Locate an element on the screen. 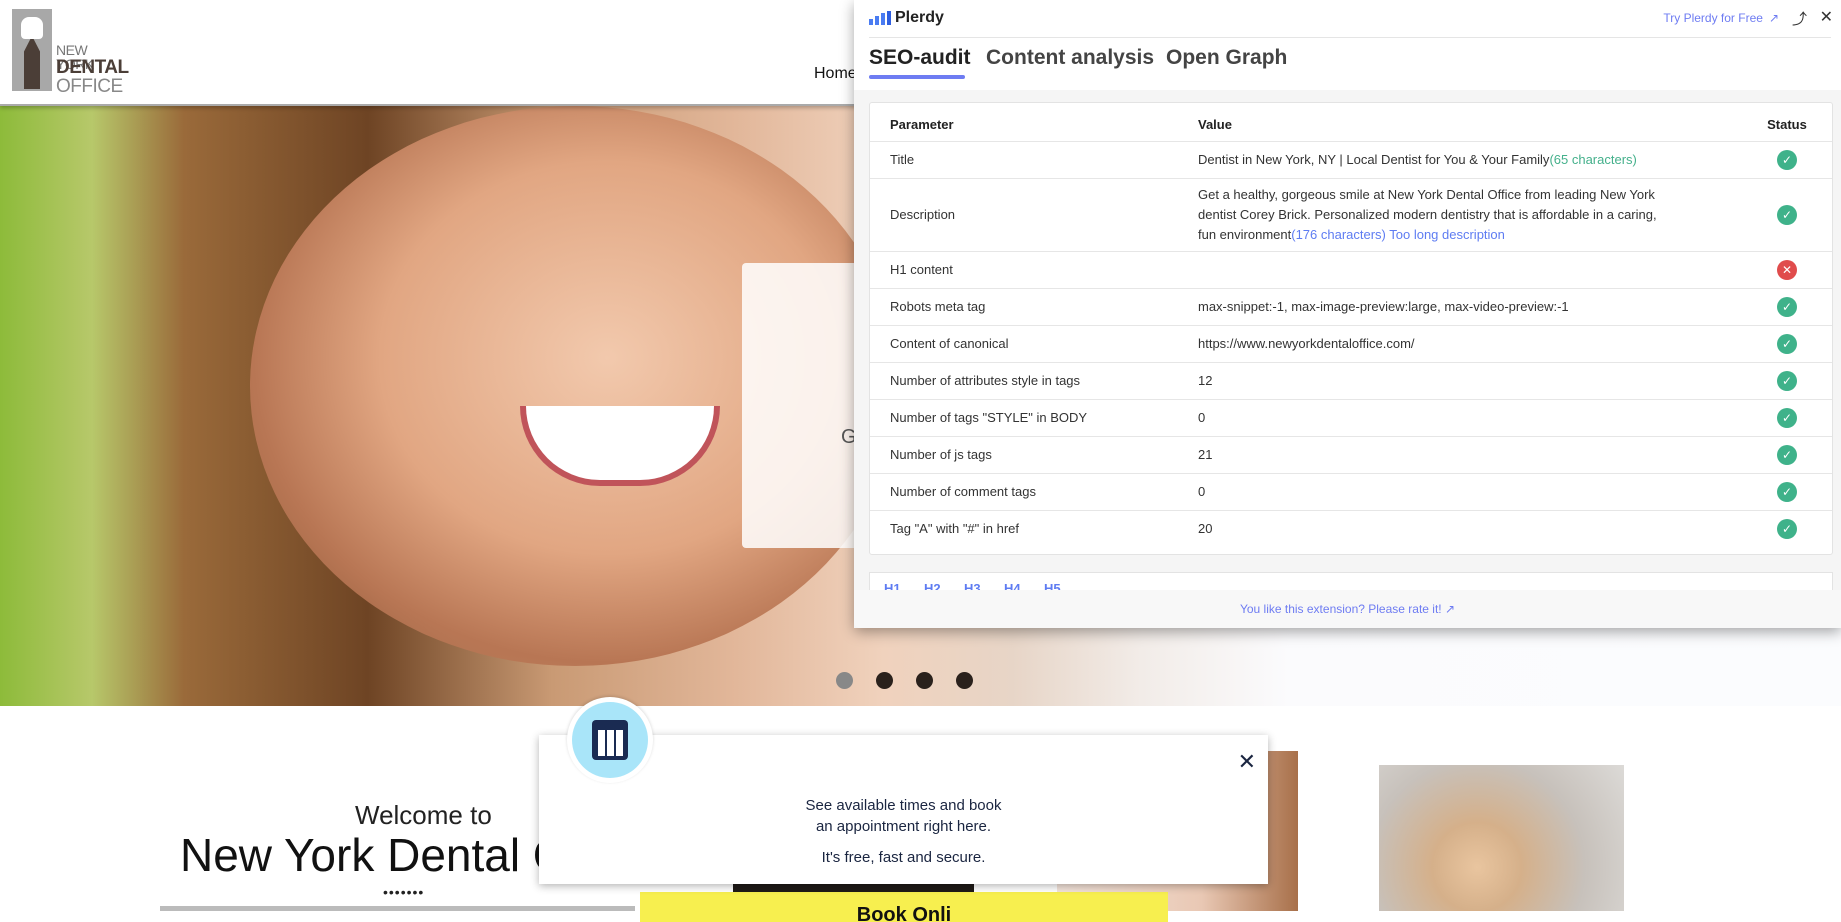  parameter-cell: Number of js tags is located at coordinates (1034, 454).